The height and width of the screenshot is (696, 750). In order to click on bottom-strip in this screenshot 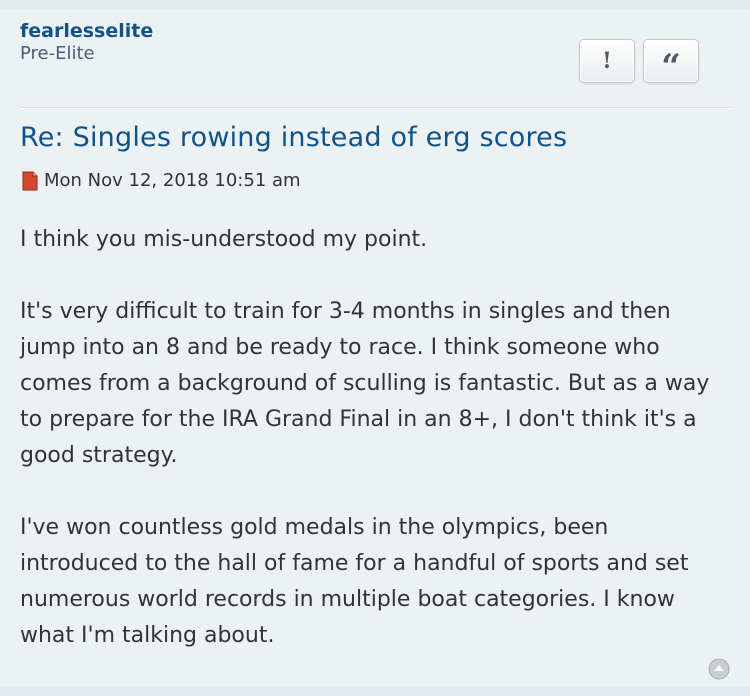, I will do `click(375, 691)`.